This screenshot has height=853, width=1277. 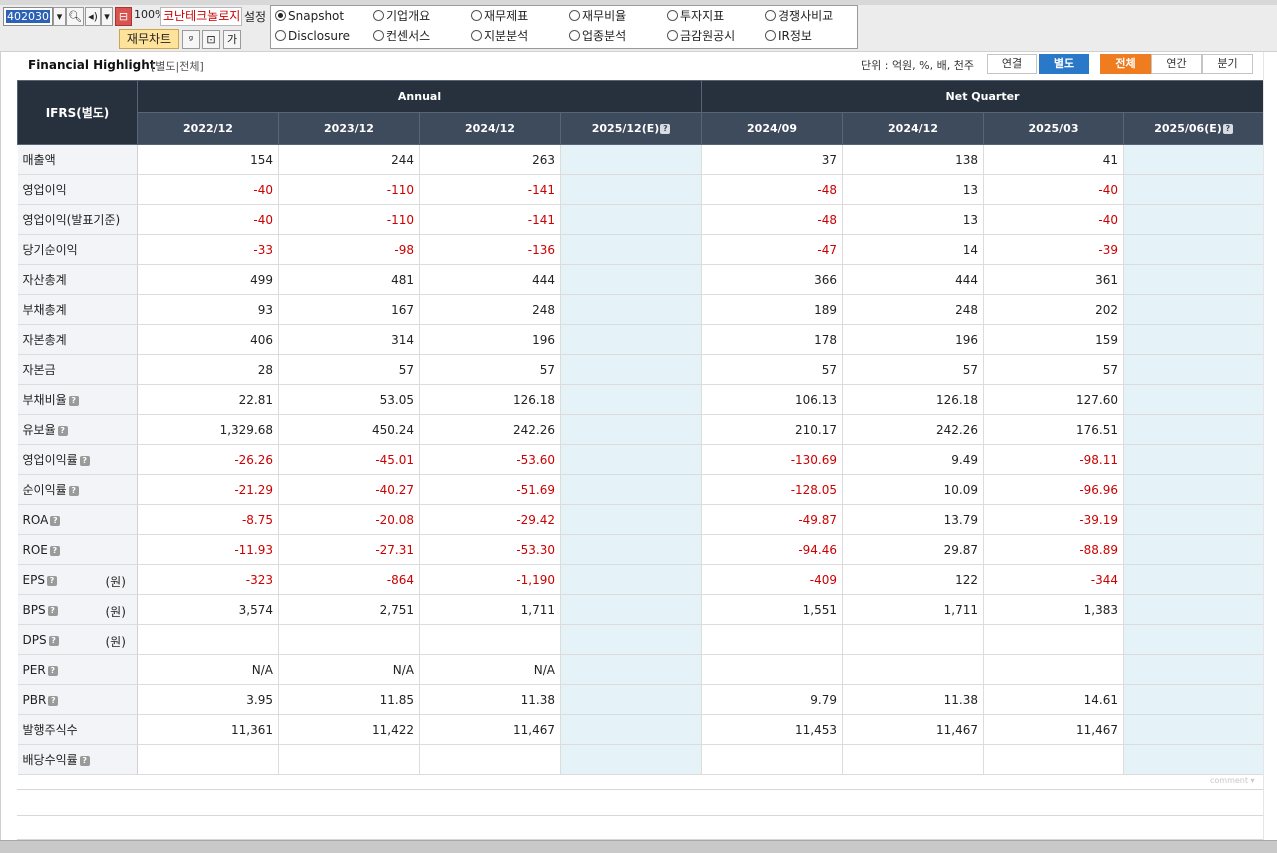 I want to click on radio-shareholding: 지분분석, so click(x=499, y=36).